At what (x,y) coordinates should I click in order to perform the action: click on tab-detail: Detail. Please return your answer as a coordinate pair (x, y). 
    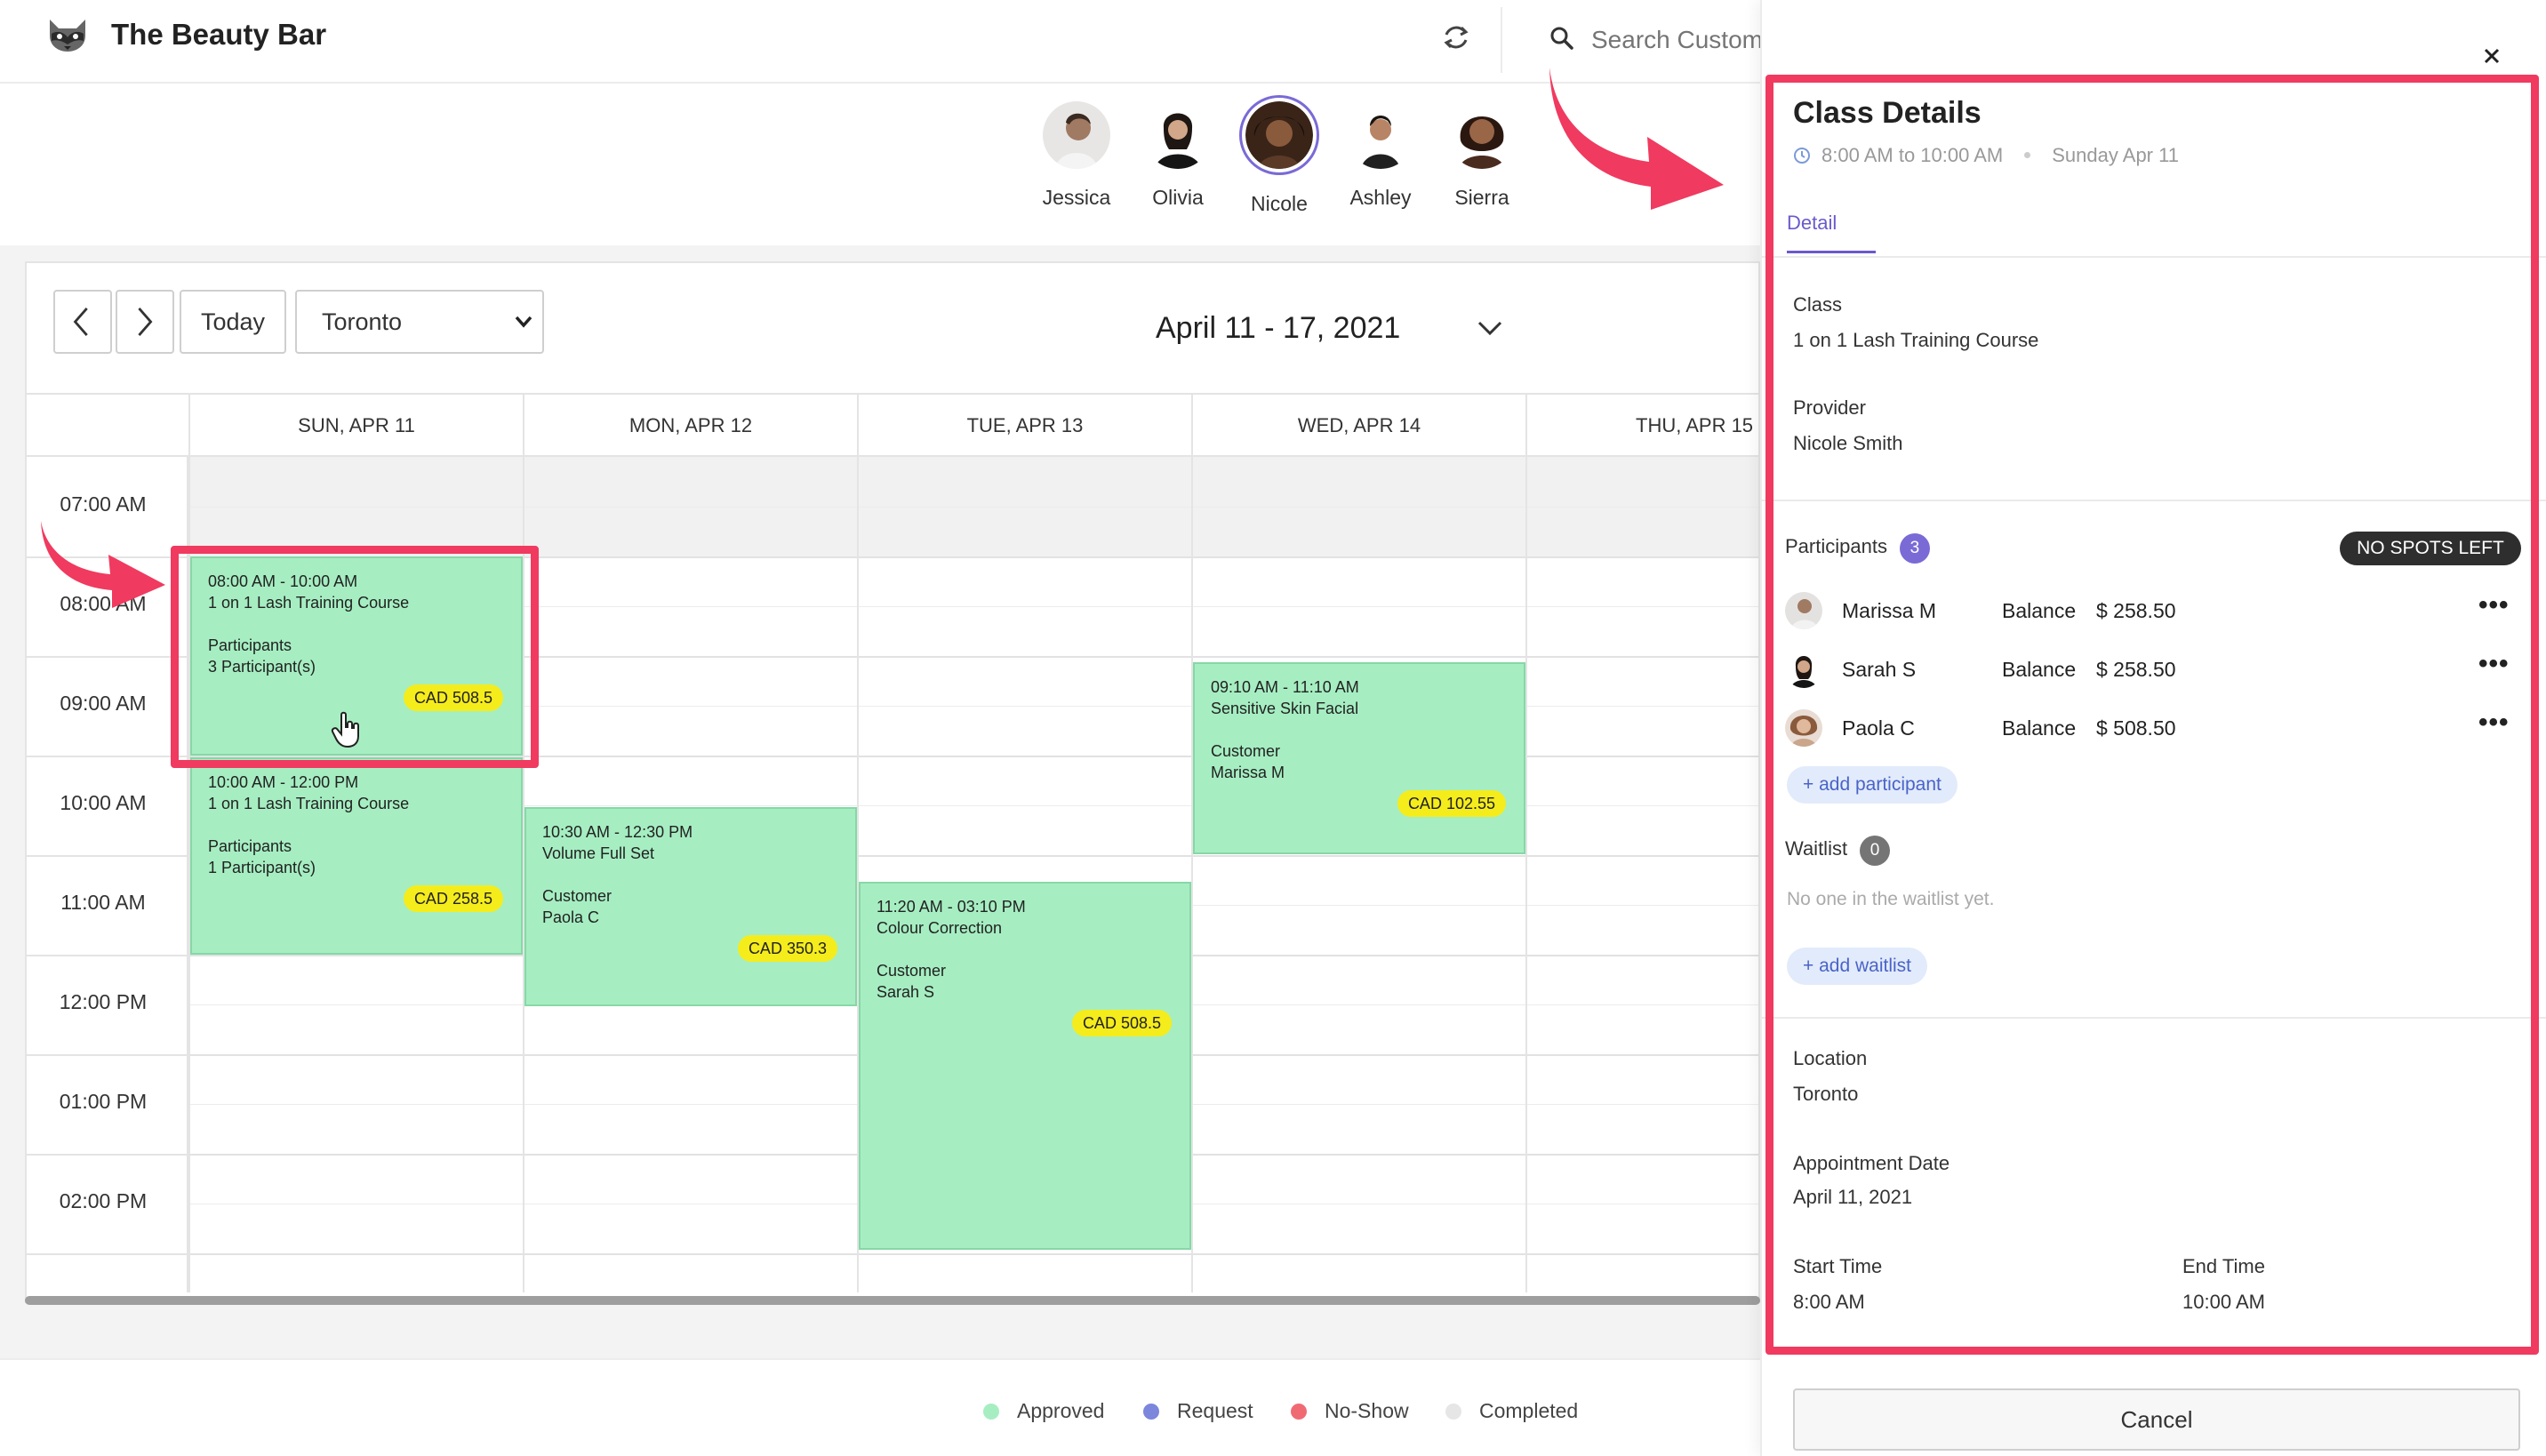
    Looking at the image, I should click on (1832, 232).